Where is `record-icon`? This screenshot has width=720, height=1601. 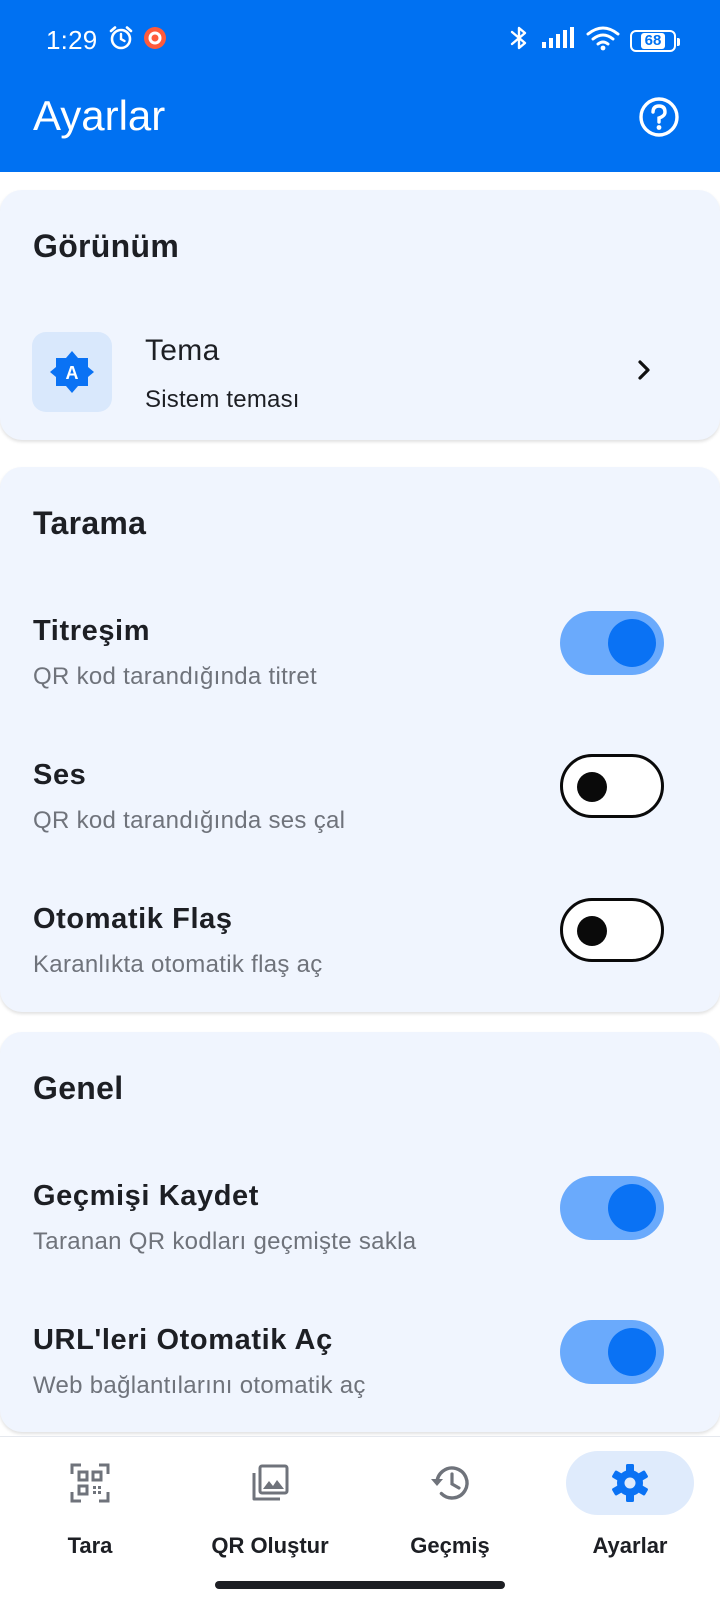 record-icon is located at coordinates (155, 40).